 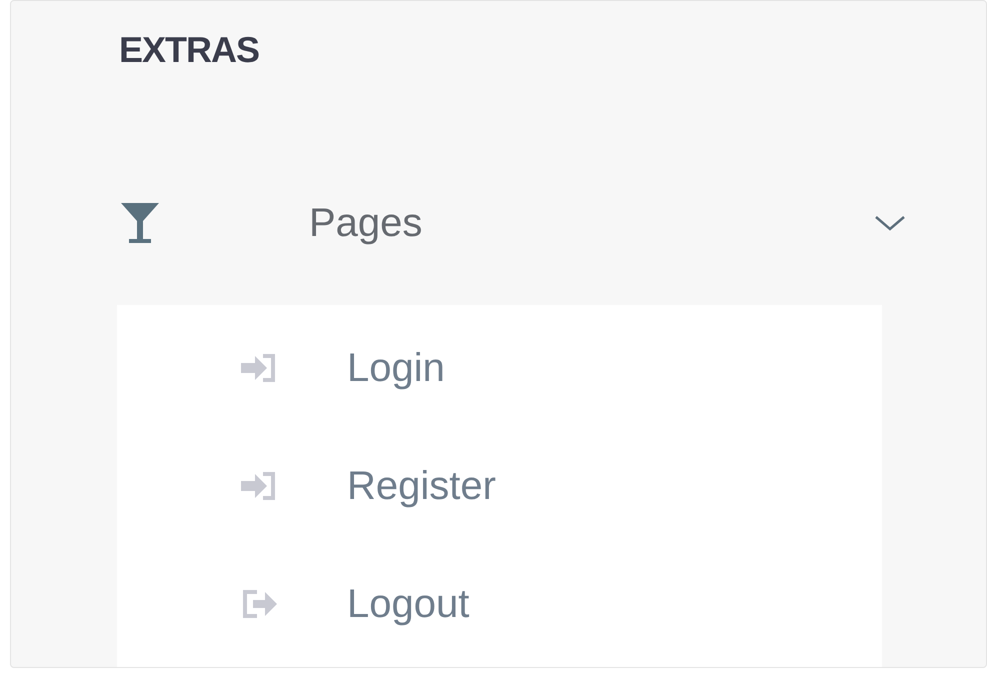 I want to click on submenu-item: Login, so click(x=499, y=368).